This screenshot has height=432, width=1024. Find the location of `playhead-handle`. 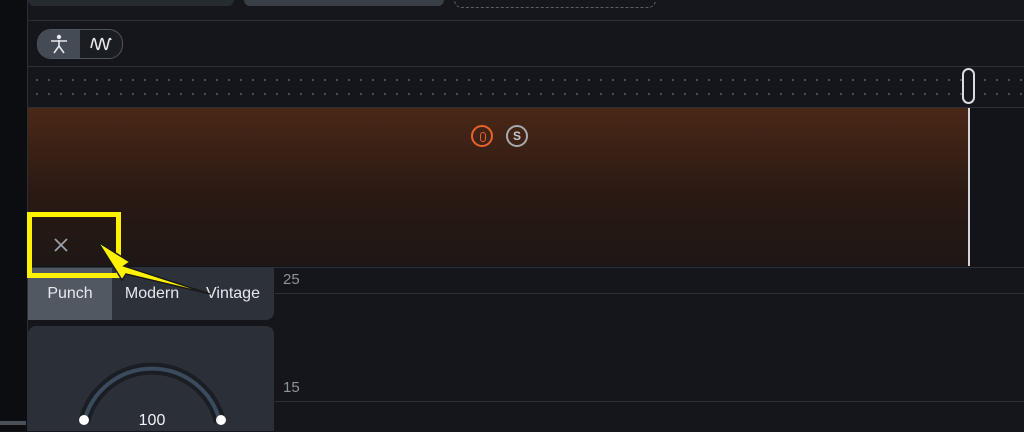

playhead-handle is located at coordinates (968, 86).